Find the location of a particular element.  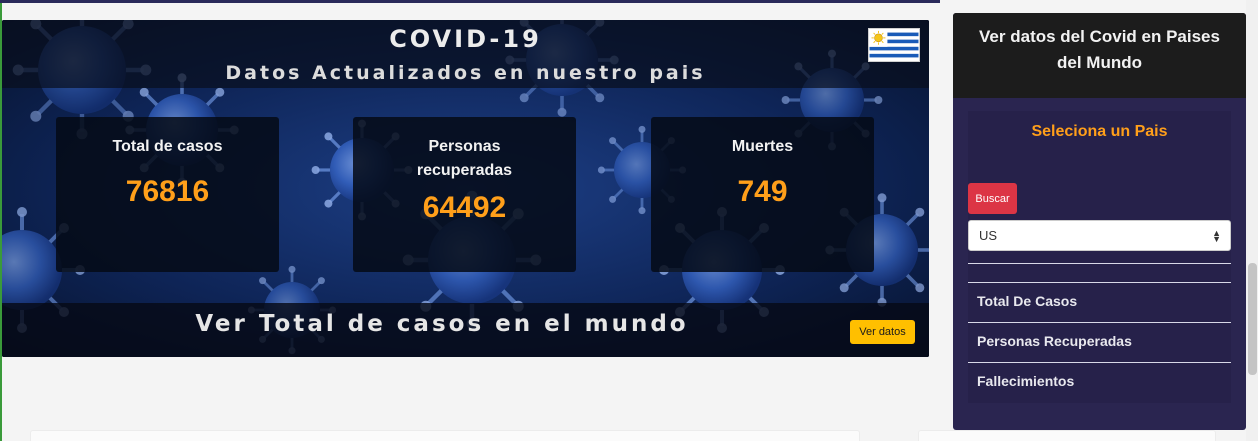

stat-value: 76816 is located at coordinates (167, 191).